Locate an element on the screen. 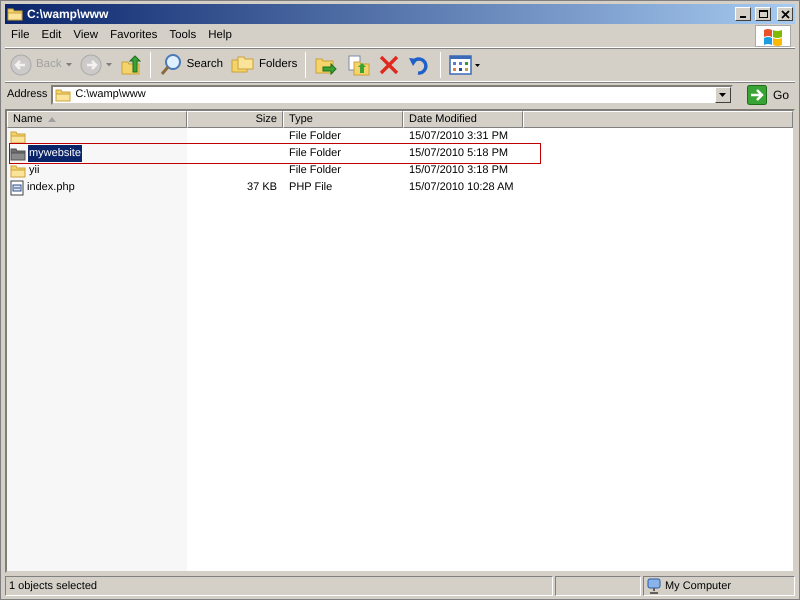  search-icon is located at coordinates (170, 65).